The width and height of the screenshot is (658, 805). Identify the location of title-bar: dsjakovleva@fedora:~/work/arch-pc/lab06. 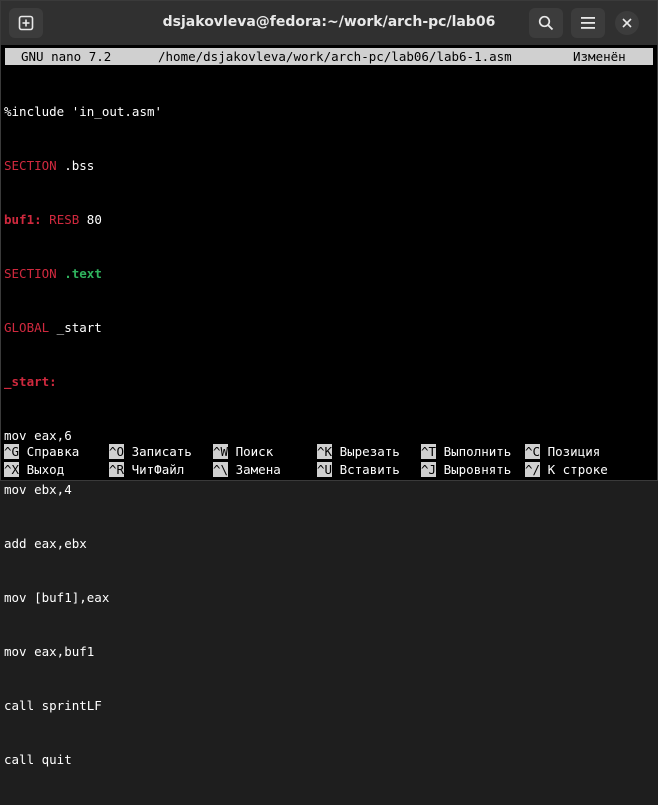
(329, 23).